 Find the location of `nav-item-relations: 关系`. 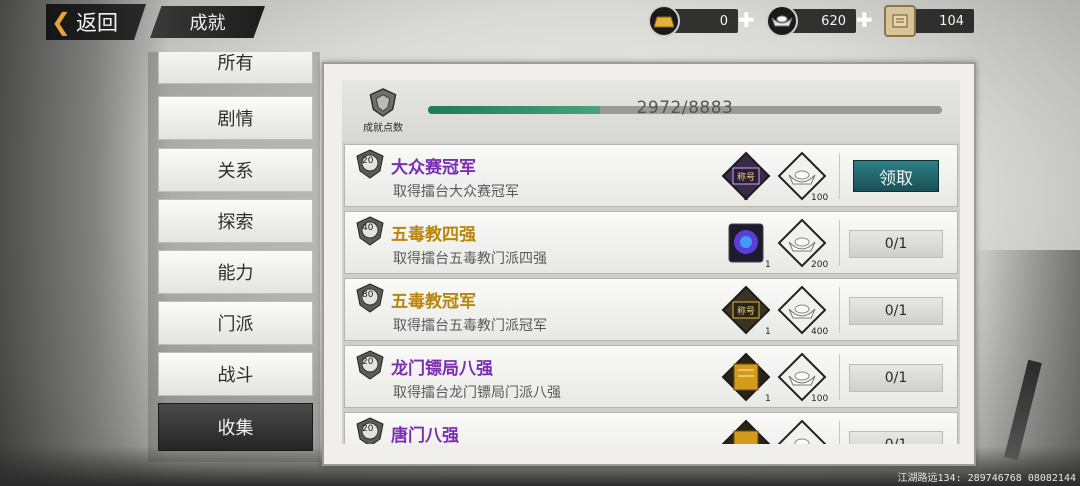

nav-item-relations: 关系 is located at coordinates (235, 170).